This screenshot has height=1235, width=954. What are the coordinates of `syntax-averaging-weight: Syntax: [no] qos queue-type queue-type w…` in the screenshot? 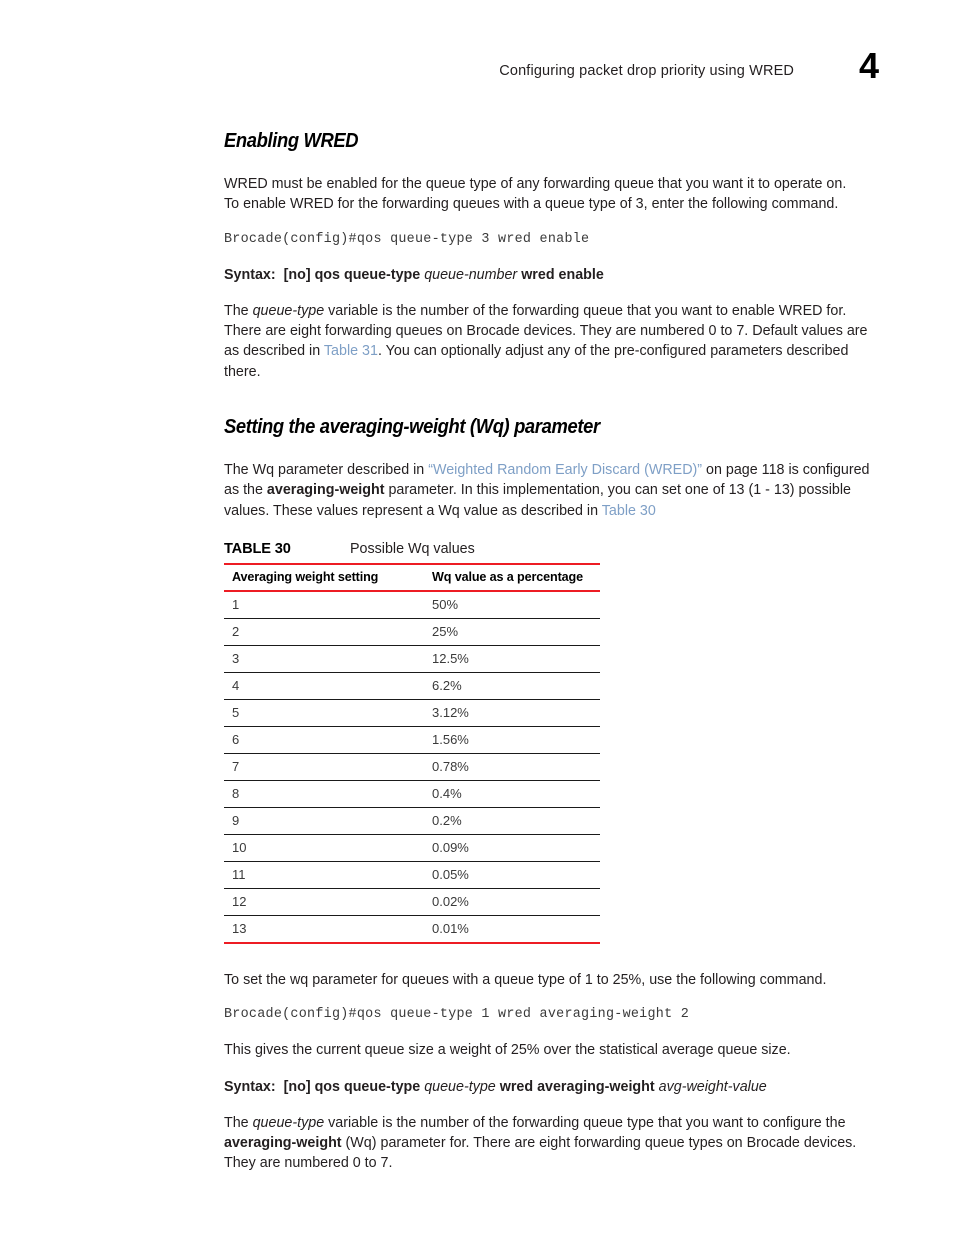 It's located at (548, 1087).